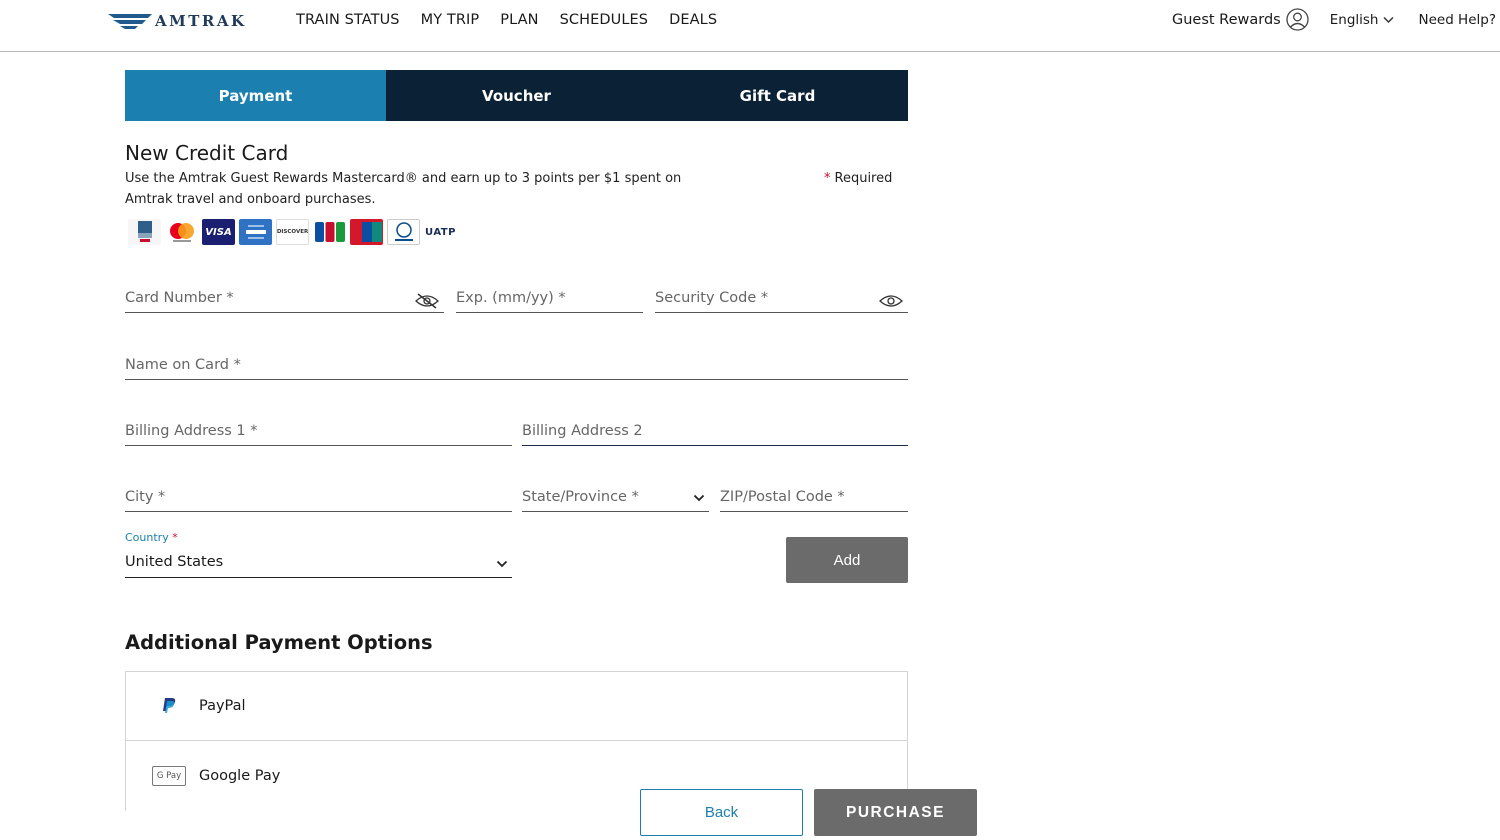 The height and width of the screenshot is (840, 1500). Describe the element at coordinates (847, 560) in the screenshot. I see `add-card-button: Add` at that location.